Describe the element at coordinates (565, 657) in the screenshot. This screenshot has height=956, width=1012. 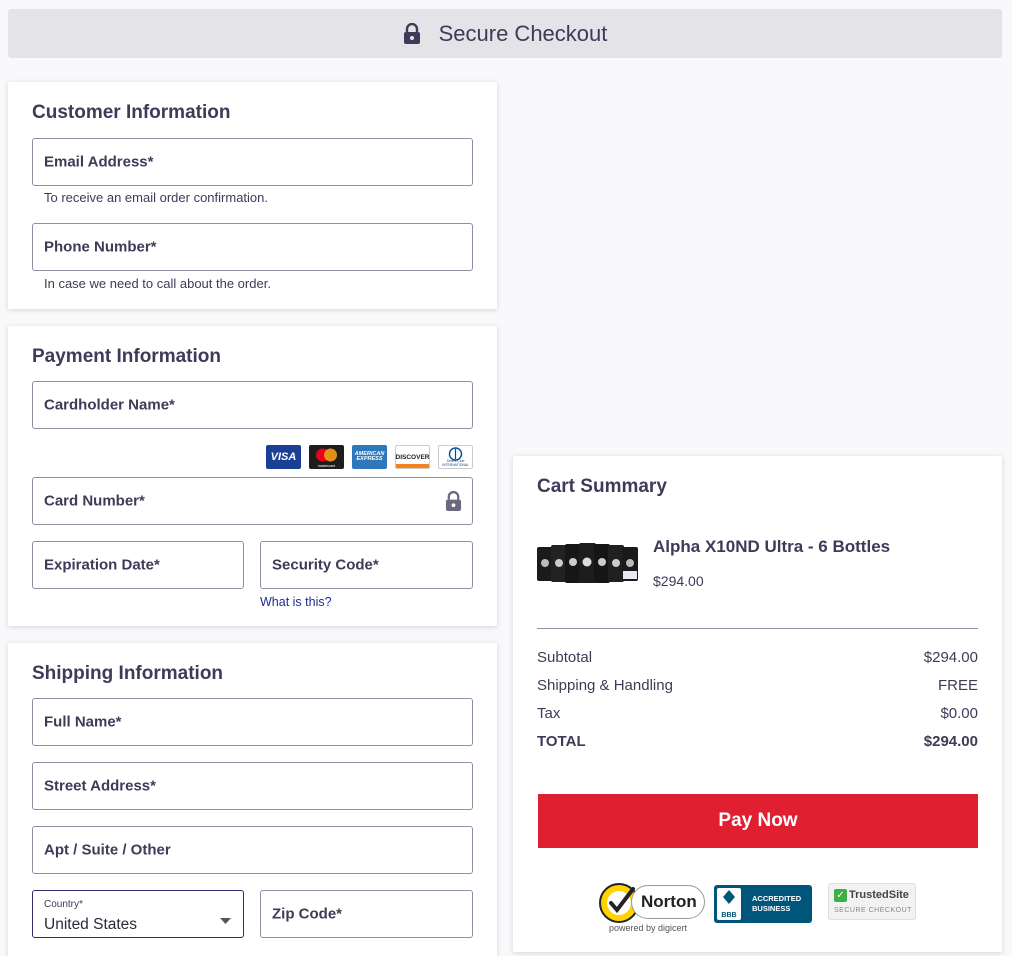
I see `subtotal-label: Subtotal` at that location.